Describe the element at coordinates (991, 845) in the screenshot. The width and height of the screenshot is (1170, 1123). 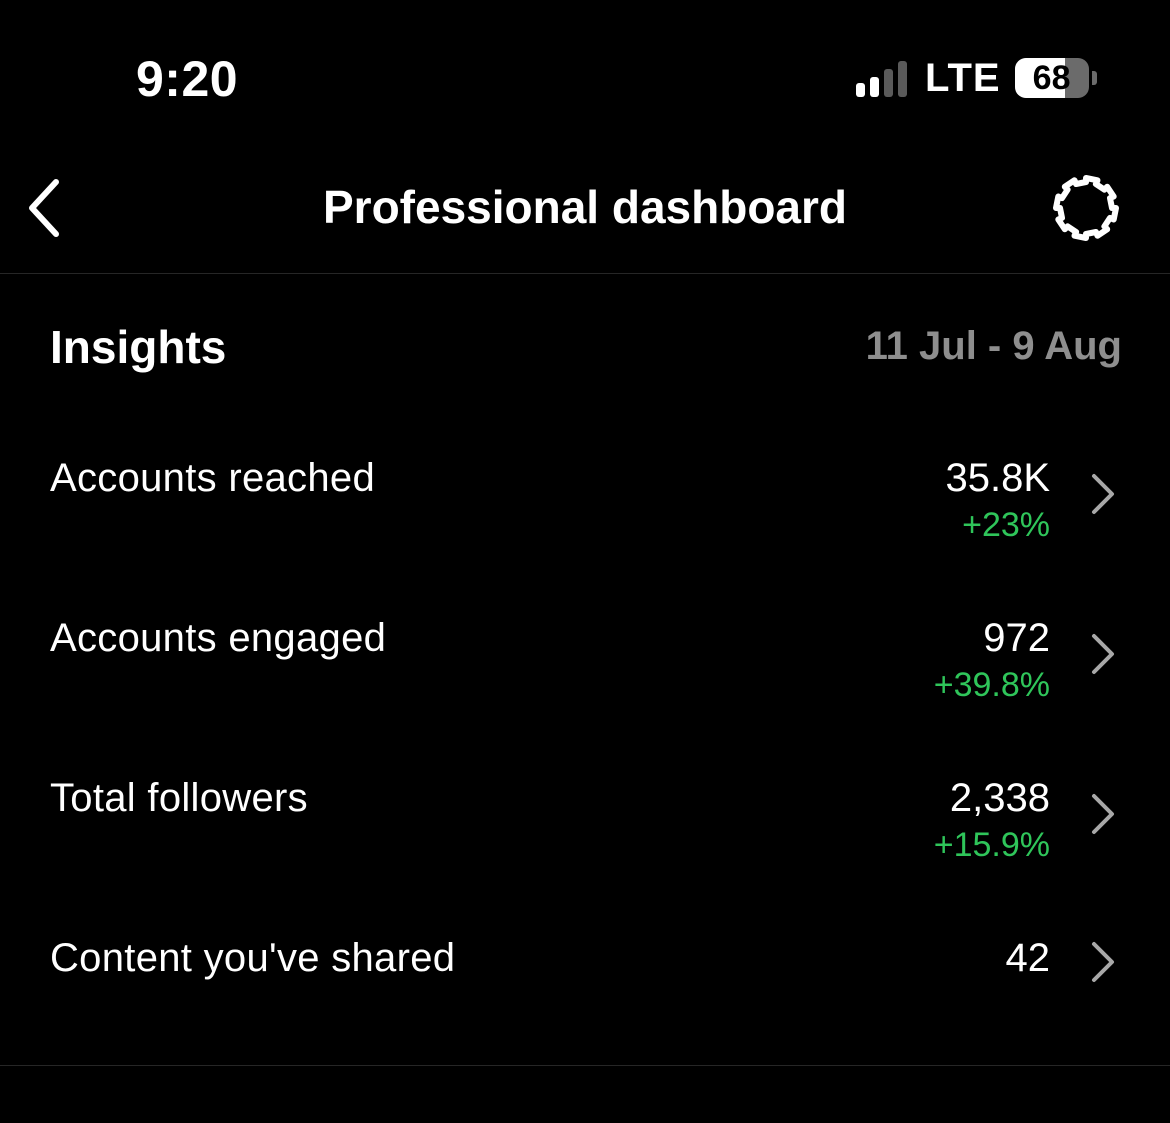
I see `metric-change: +15.9%` at that location.